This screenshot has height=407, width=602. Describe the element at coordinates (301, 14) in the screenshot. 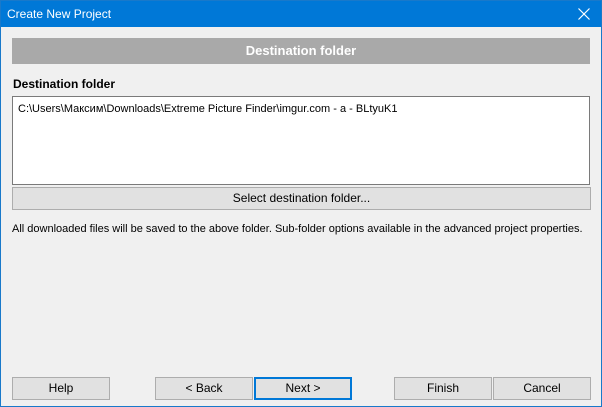

I see `title-bar: Create New Project` at that location.